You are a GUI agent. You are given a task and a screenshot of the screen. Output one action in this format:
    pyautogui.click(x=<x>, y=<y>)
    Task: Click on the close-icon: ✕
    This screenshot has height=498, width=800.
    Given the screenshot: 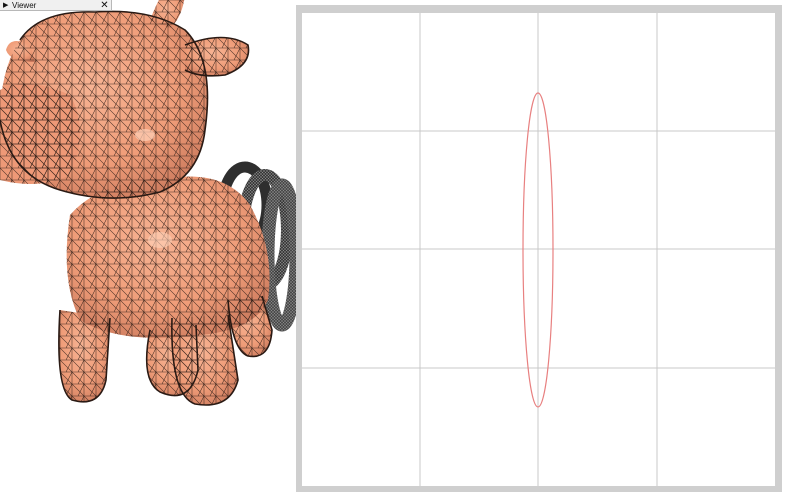 What is the action you would take?
    pyautogui.click(x=104, y=5)
    